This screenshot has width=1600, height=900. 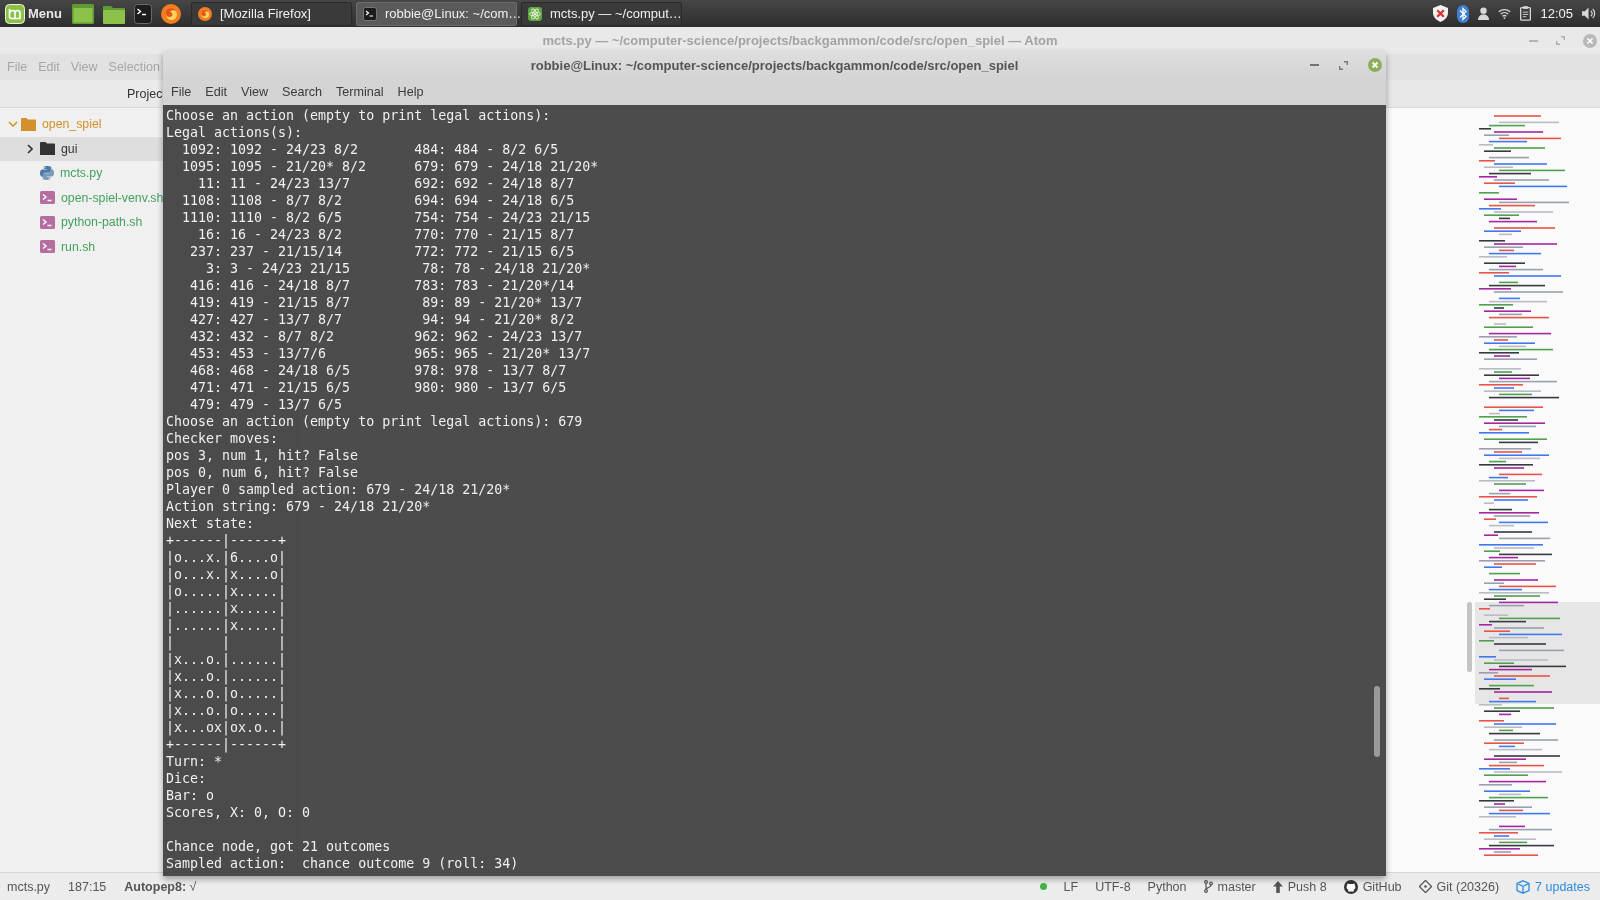 What do you see at coordinates (502, 302) in the screenshot?
I see `legal-action: 89: 89 - 21/20* 13/7` at bounding box center [502, 302].